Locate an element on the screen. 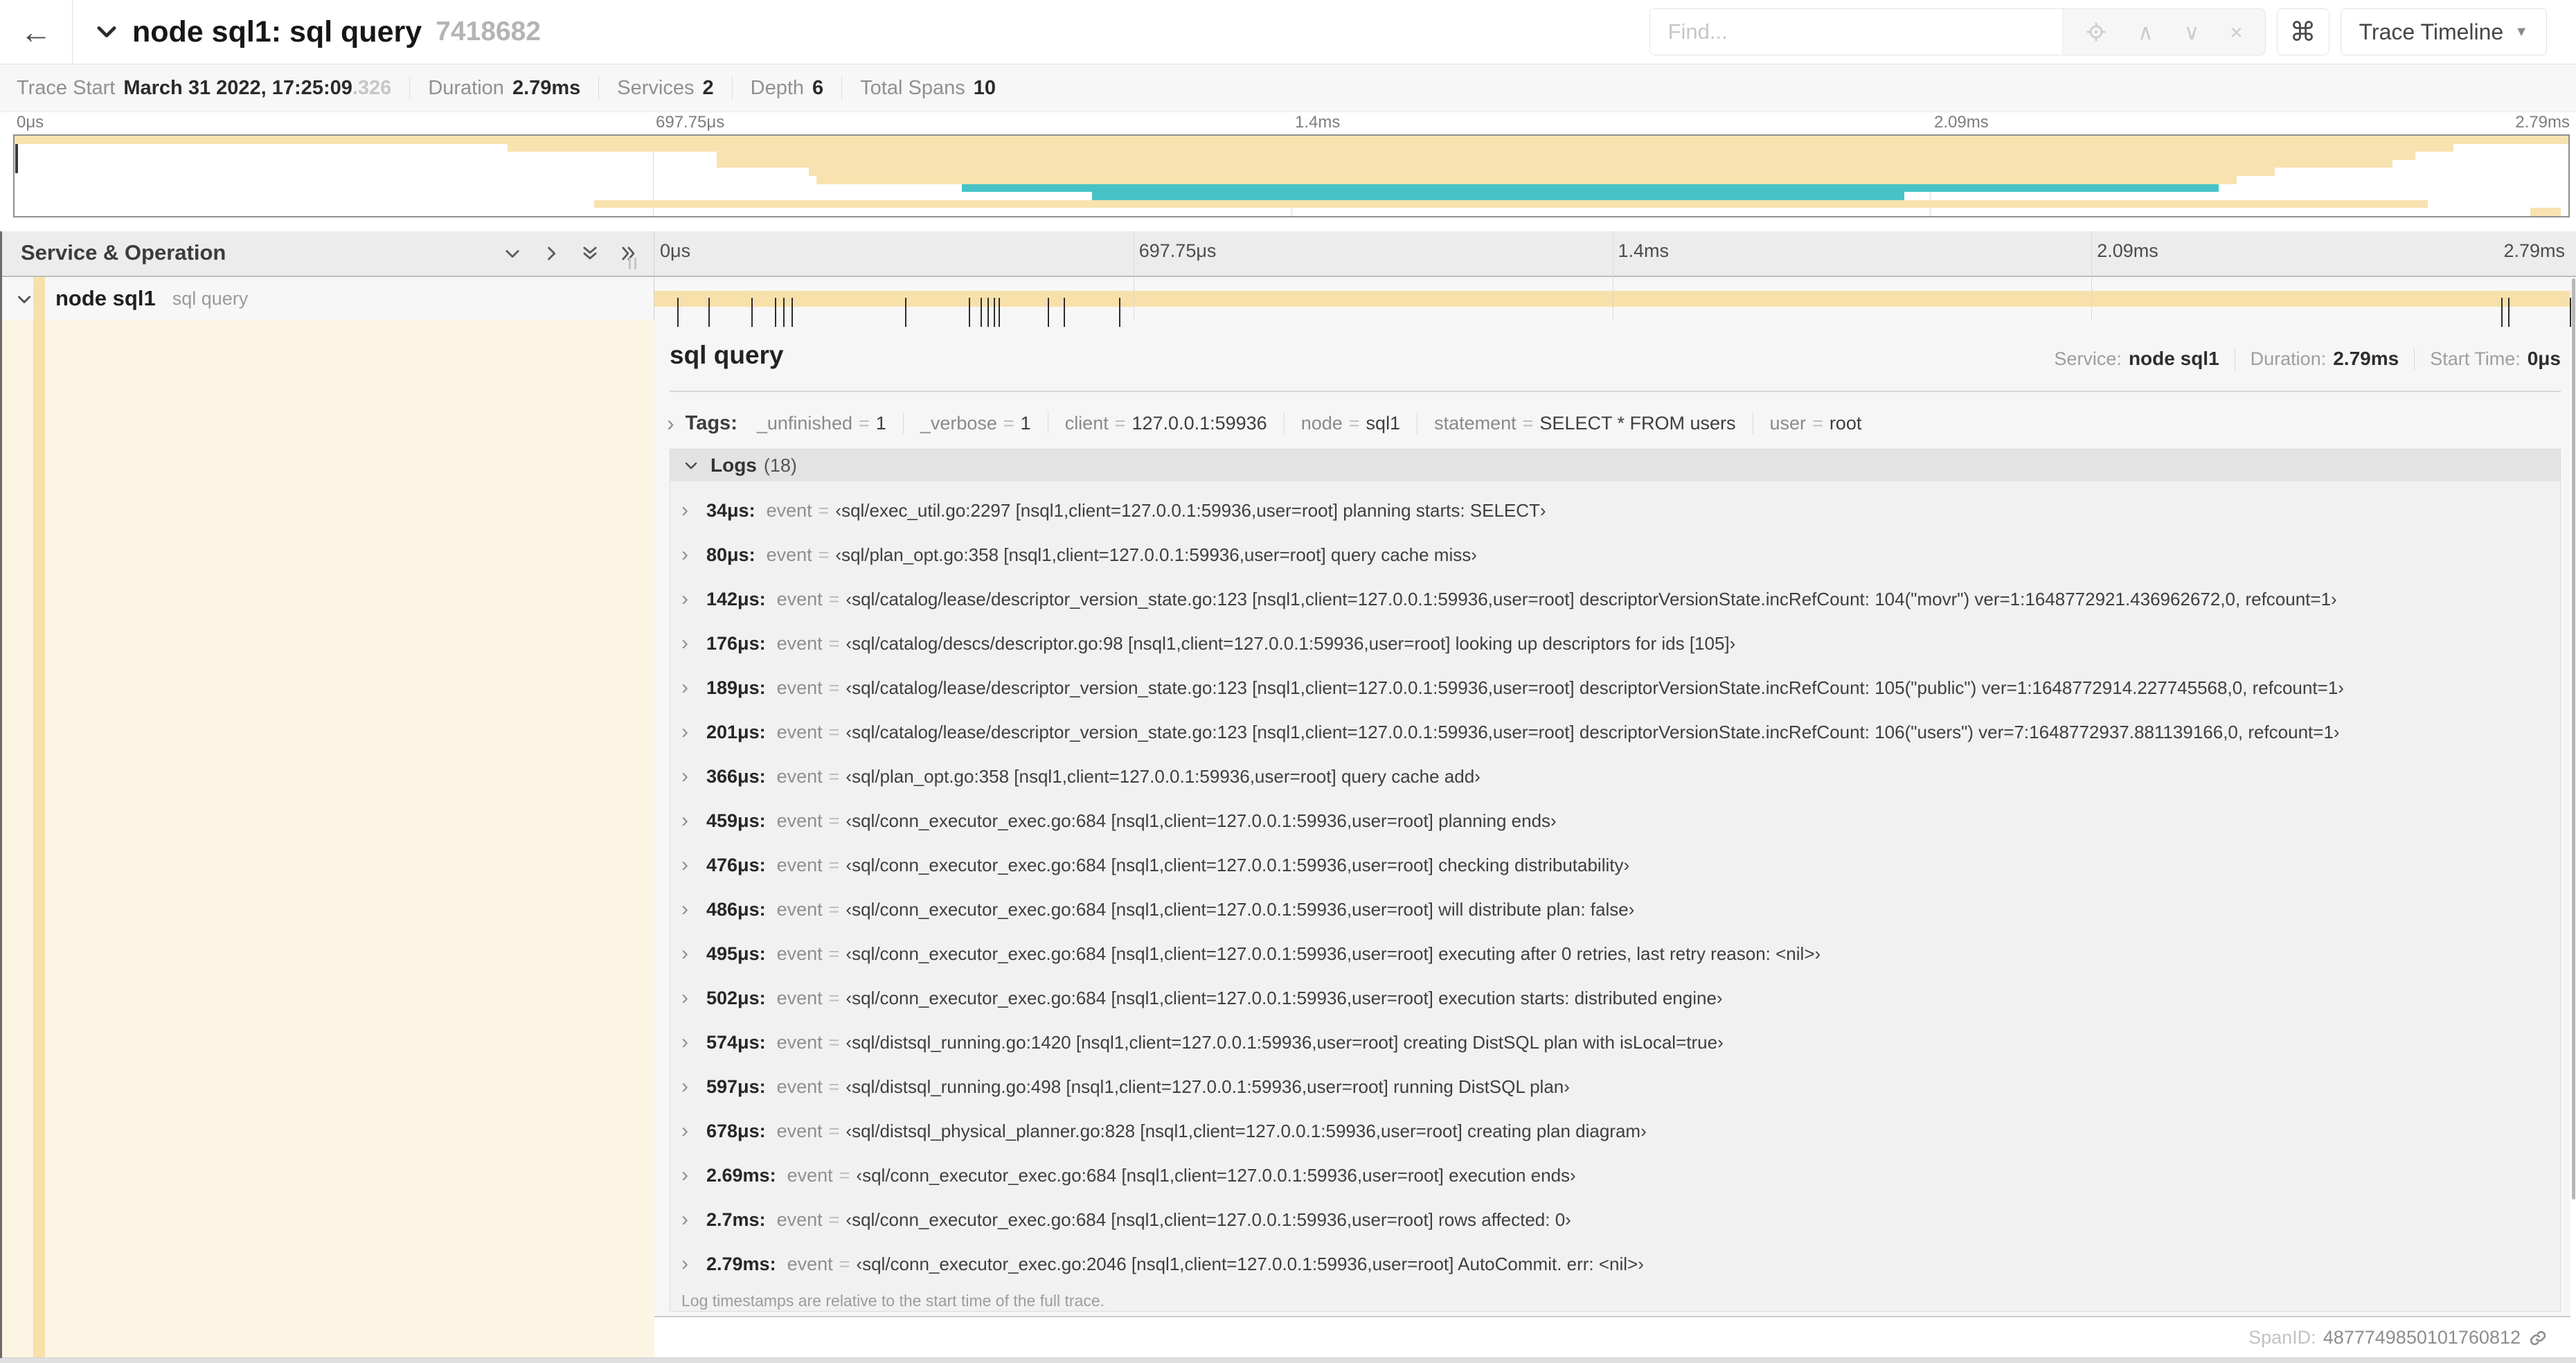  find-clear-icon: × is located at coordinates (2236, 32).